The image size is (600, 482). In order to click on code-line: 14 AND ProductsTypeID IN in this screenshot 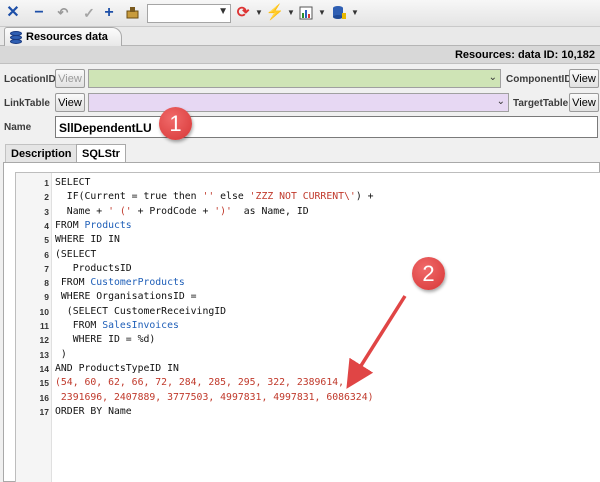, I will do `click(306, 369)`.